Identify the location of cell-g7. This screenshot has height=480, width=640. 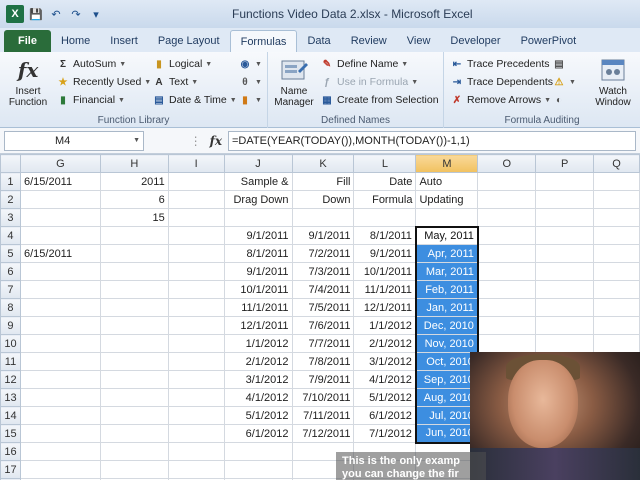
(60, 289).